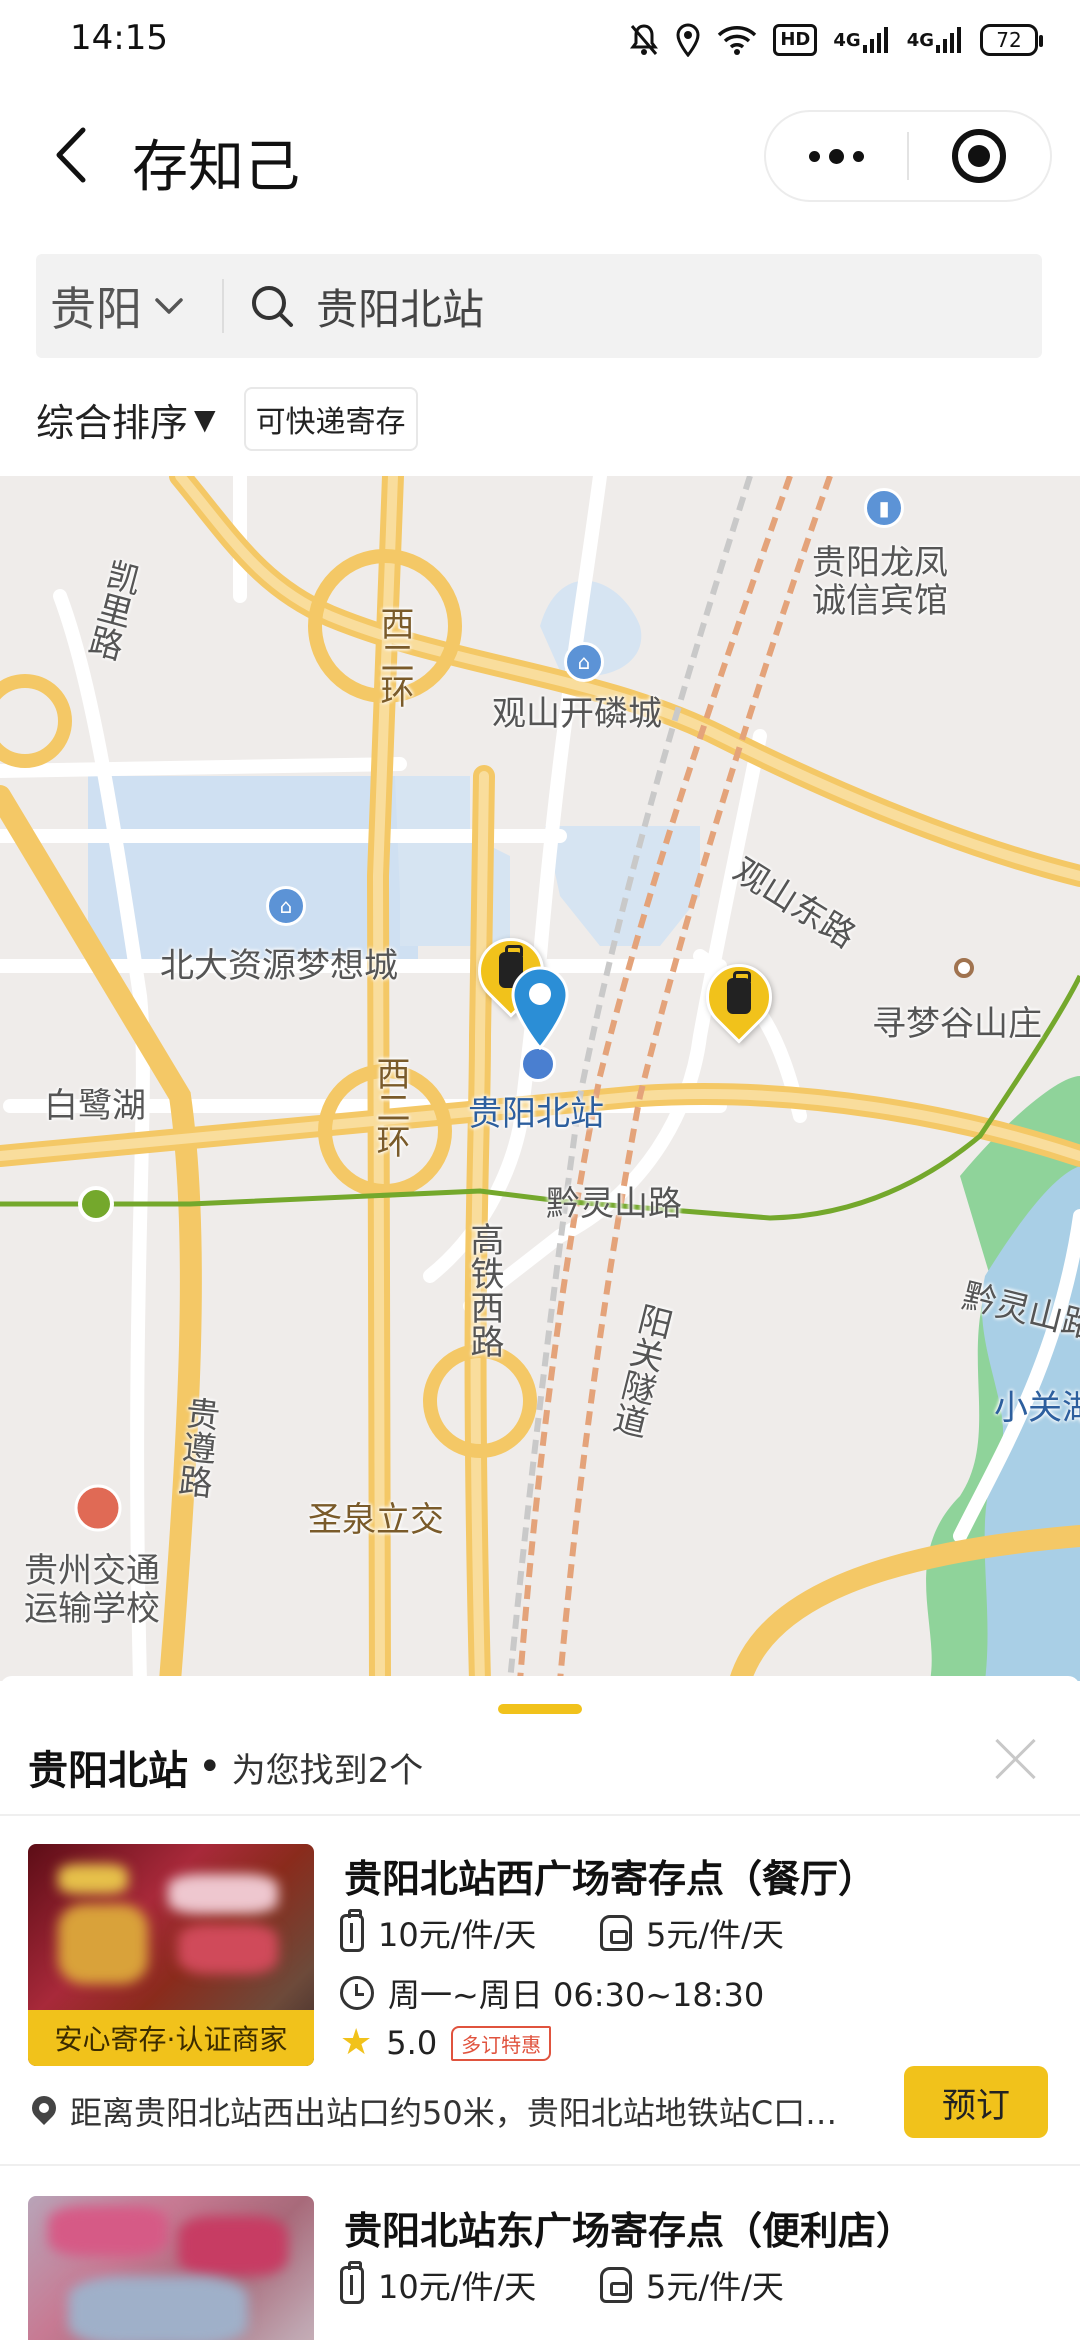 This screenshot has width=1080, height=2340. Describe the element at coordinates (98, 1508) in the screenshot. I see `school-icon` at that location.